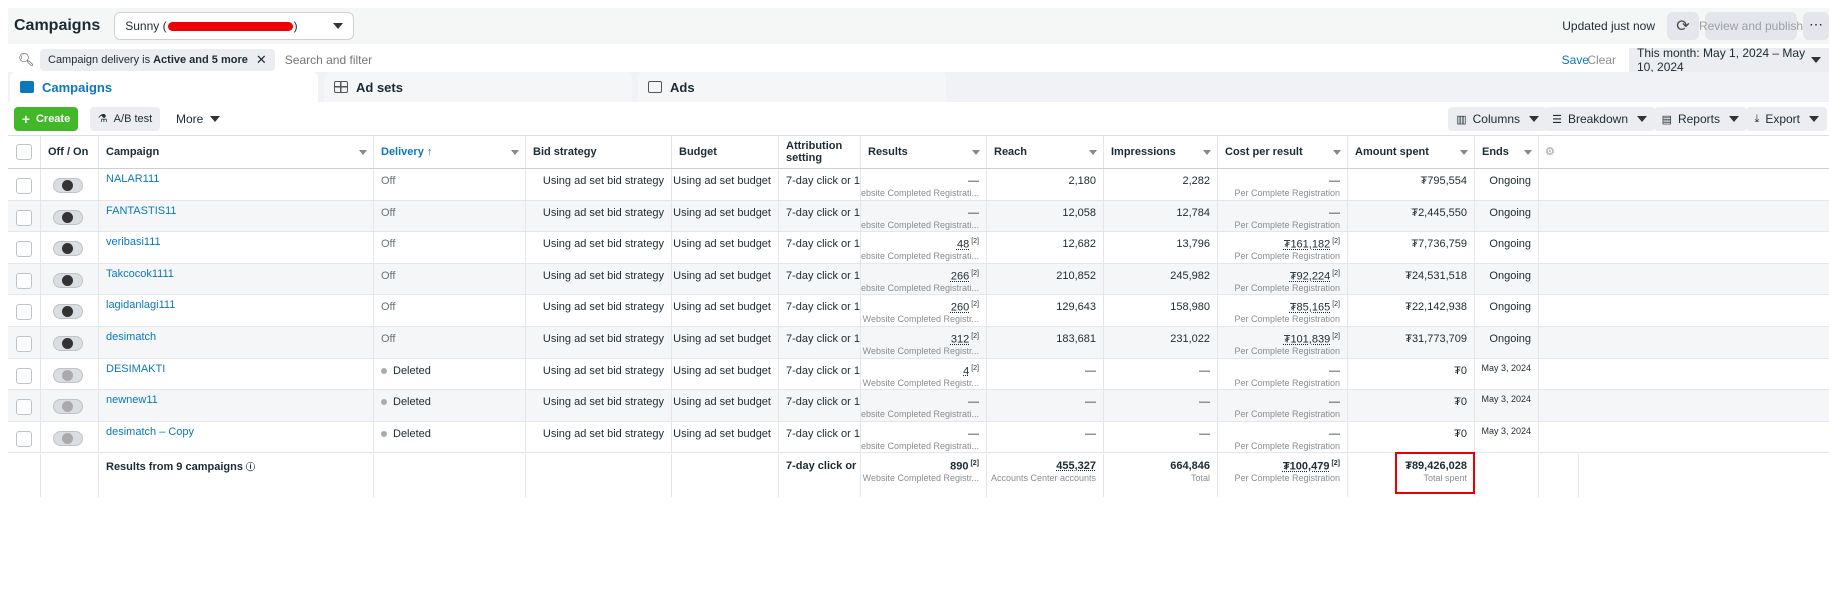  What do you see at coordinates (1751, 26) in the screenshot?
I see `review-publish-button: Review and publish` at bounding box center [1751, 26].